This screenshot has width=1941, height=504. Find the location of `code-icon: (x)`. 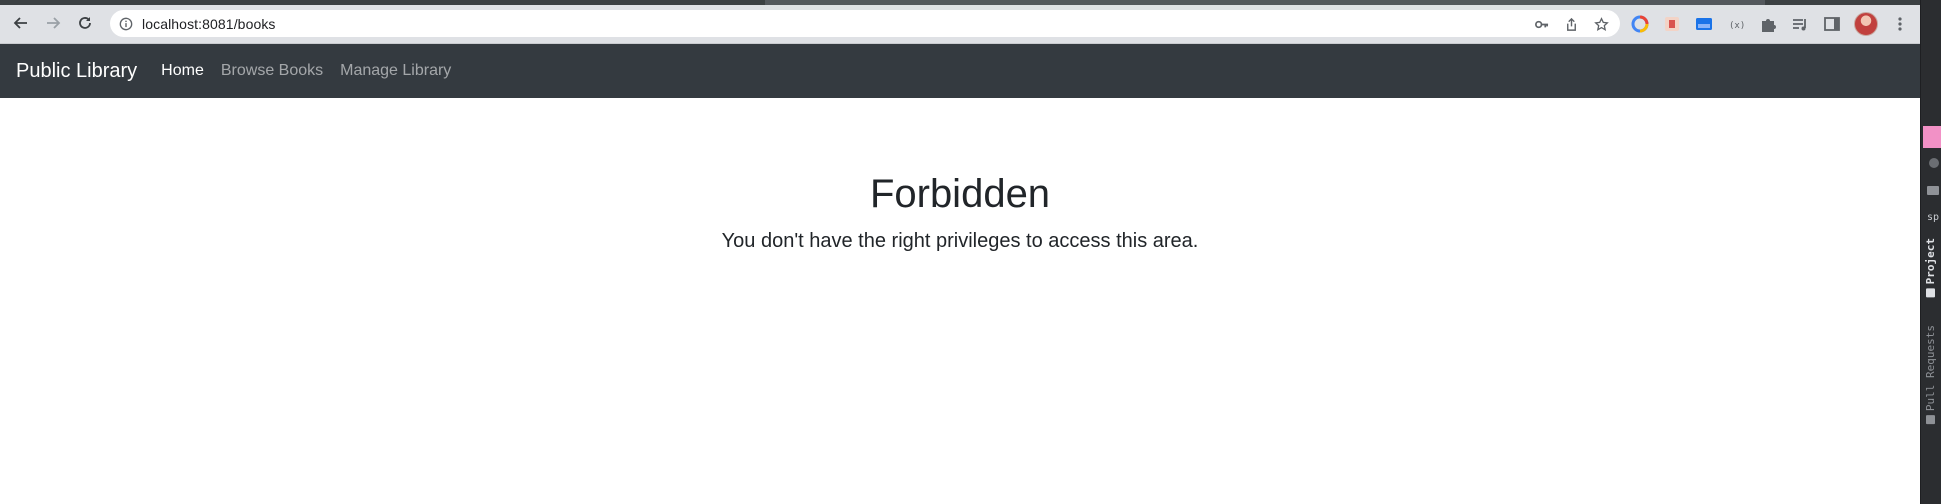

code-icon: (x) is located at coordinates (1736, 24).